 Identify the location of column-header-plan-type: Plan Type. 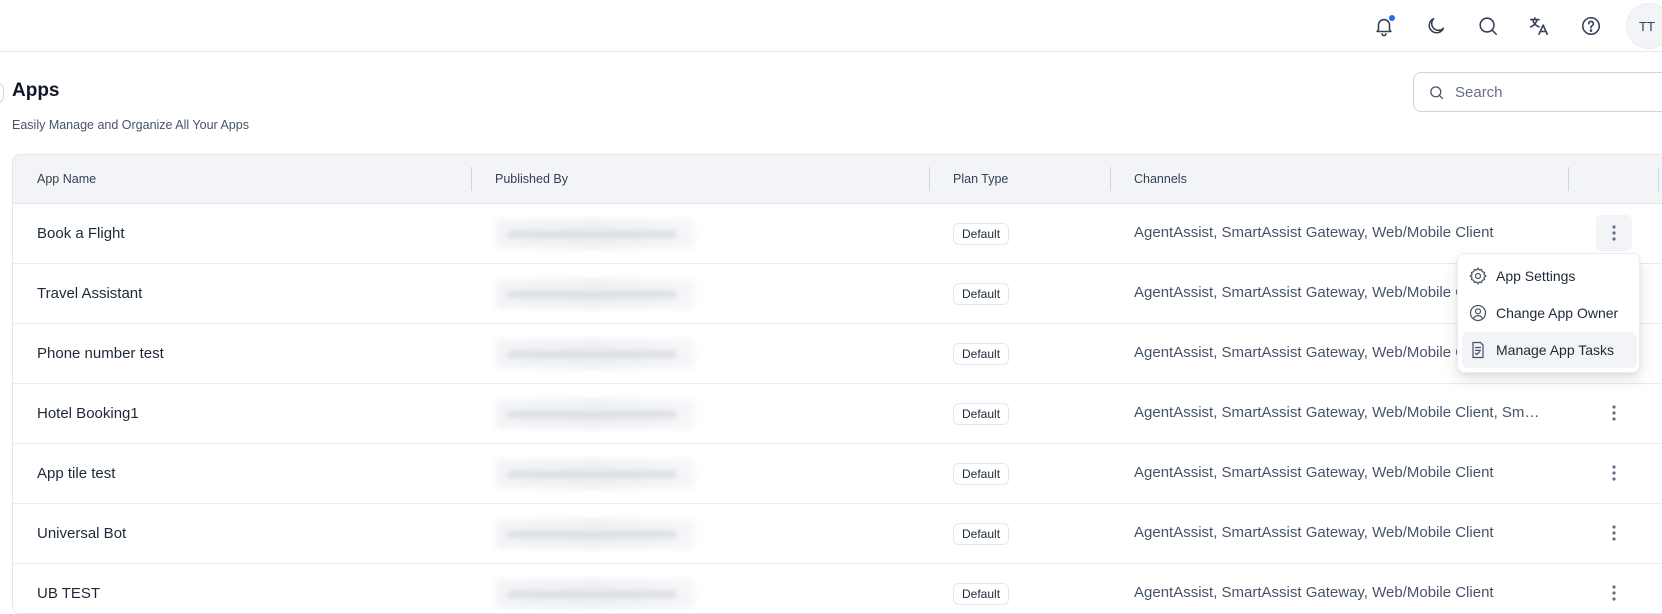
(981, 179).